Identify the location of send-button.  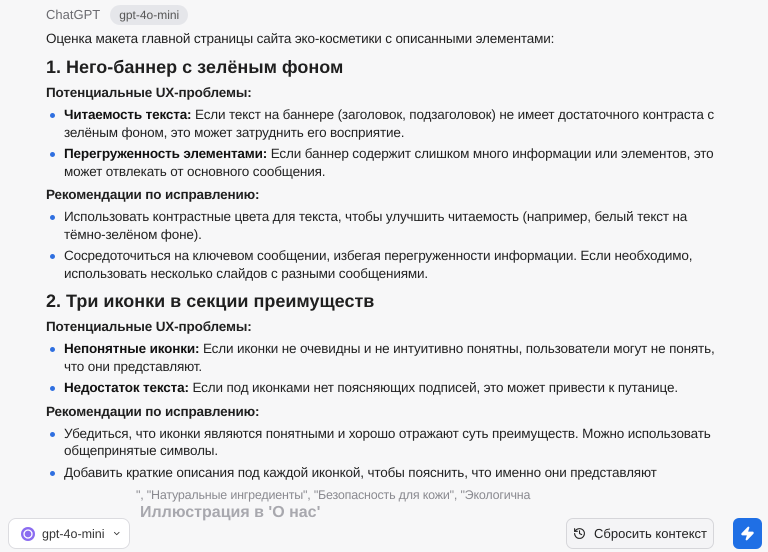
(747, 533).